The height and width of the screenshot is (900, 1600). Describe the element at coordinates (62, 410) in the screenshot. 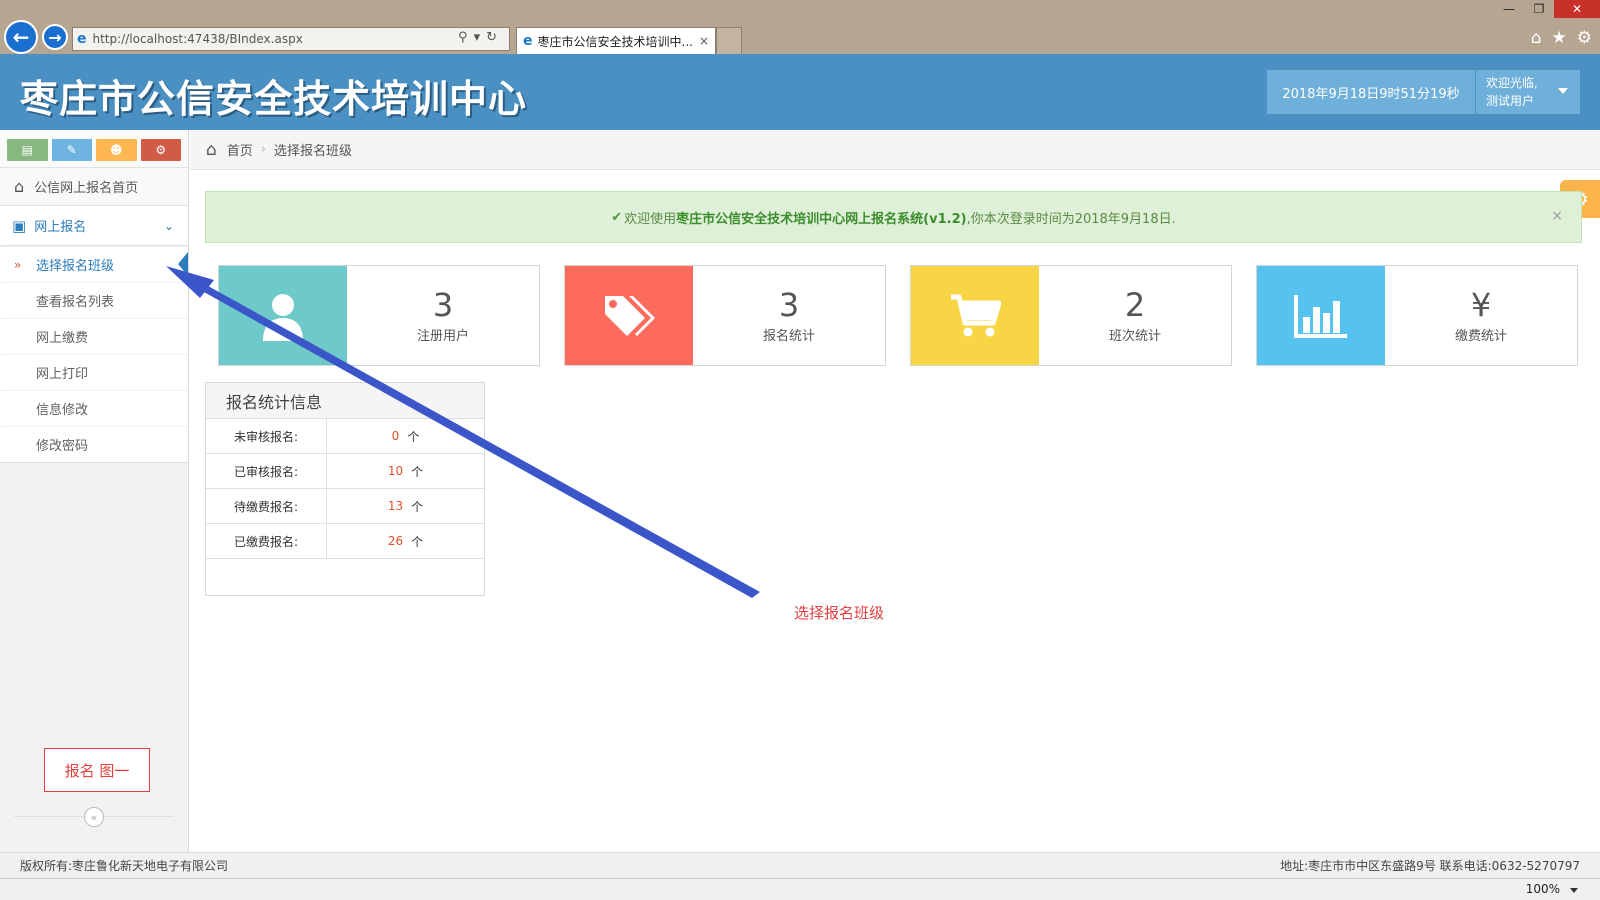

I see `sidebar-item-label: 信息修改` at that location.